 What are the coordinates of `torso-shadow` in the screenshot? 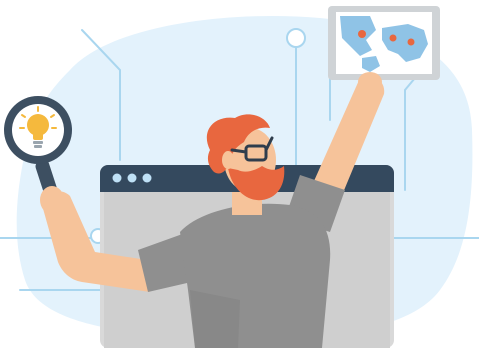 It's located at (215, 319).